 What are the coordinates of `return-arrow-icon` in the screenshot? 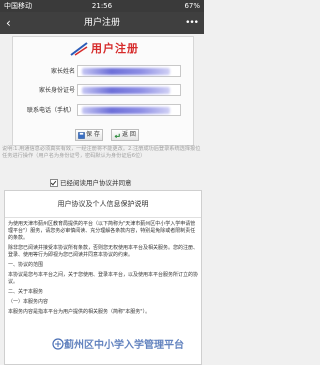 It's located at (117, 135).